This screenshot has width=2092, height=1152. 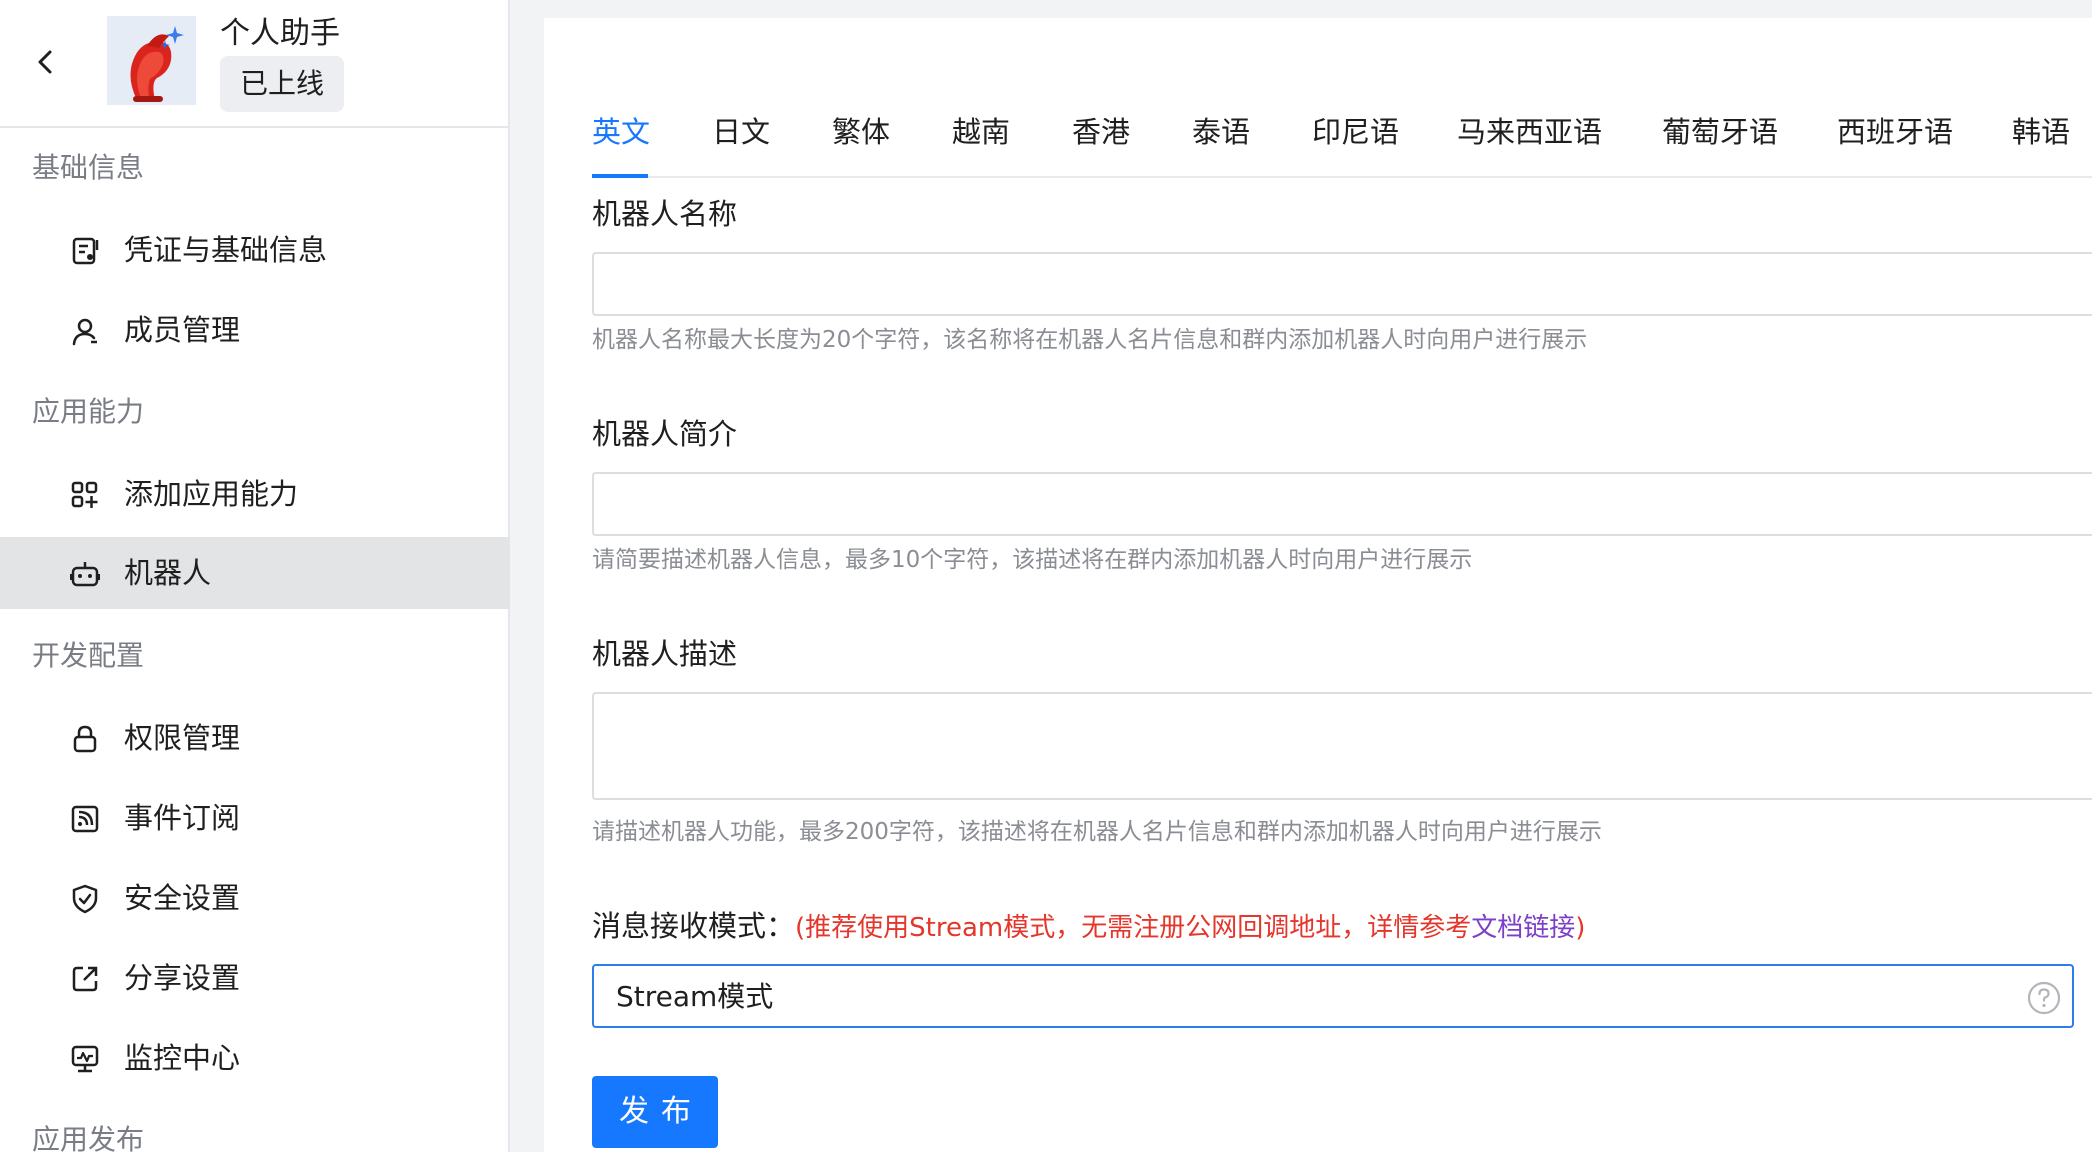 What do you see at coordinates (182, 978) in the screenshot?
I see `sidebar-item-label: 分享设置` at bounding box center [182, 978].